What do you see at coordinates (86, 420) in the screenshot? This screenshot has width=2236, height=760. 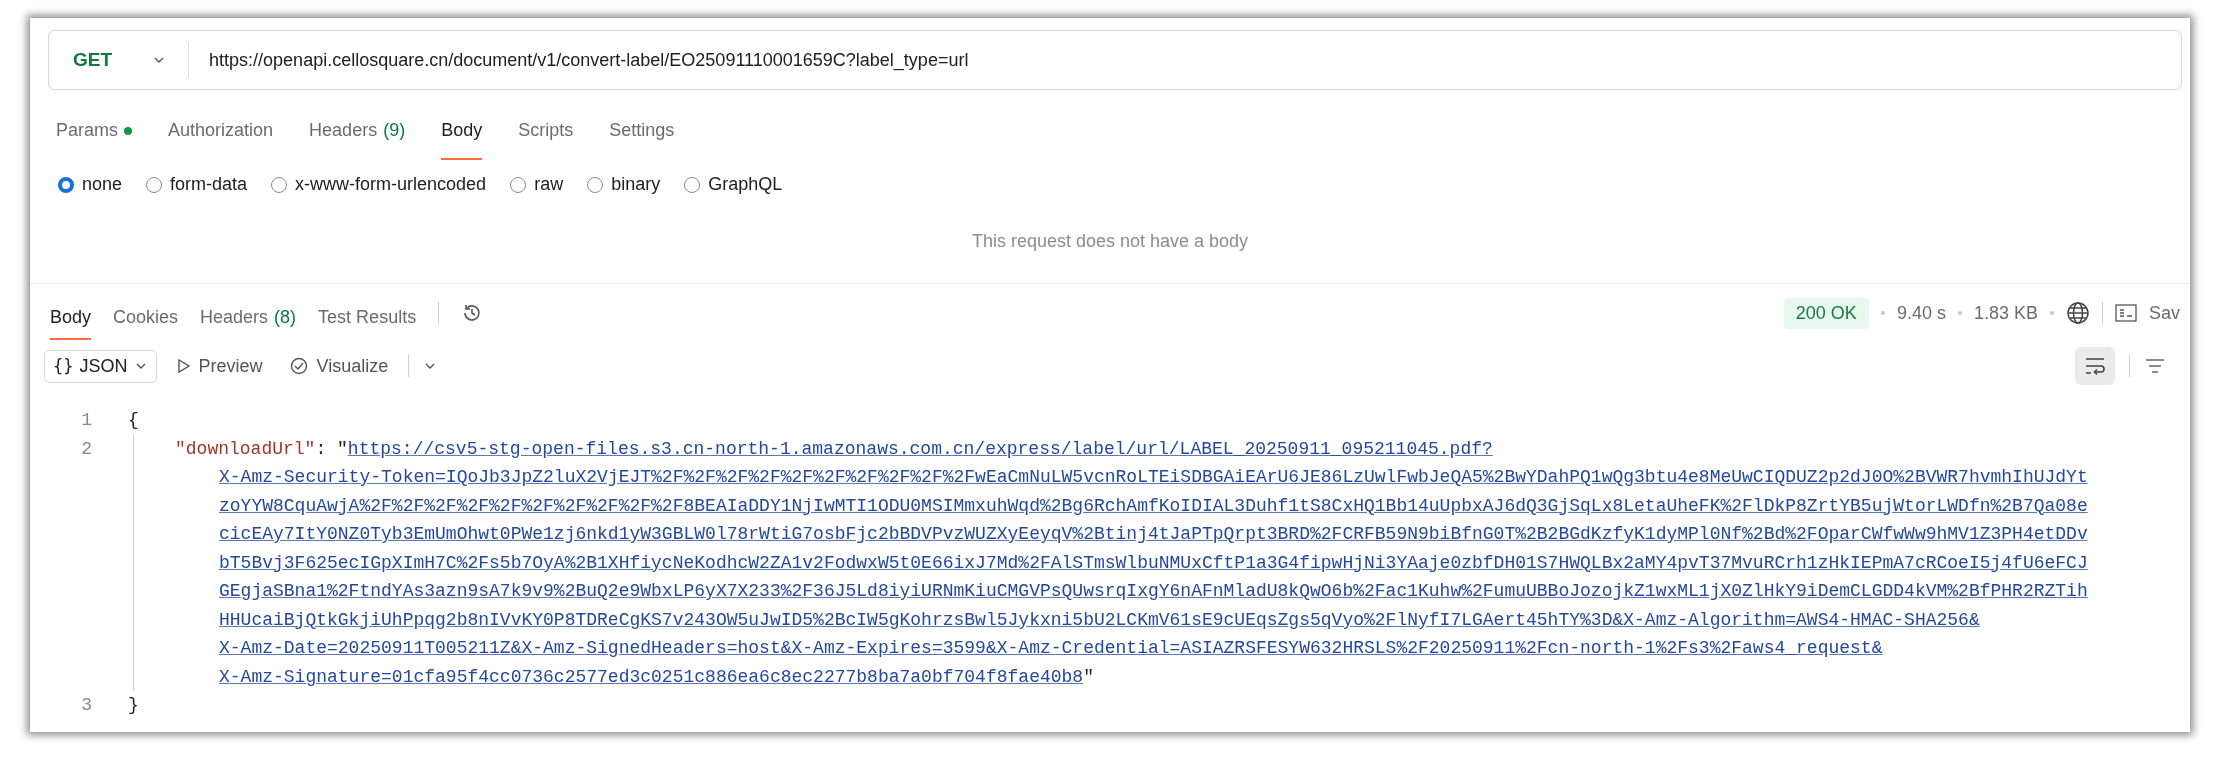 I see `line-number: 1` at bounding box center [86, 420].